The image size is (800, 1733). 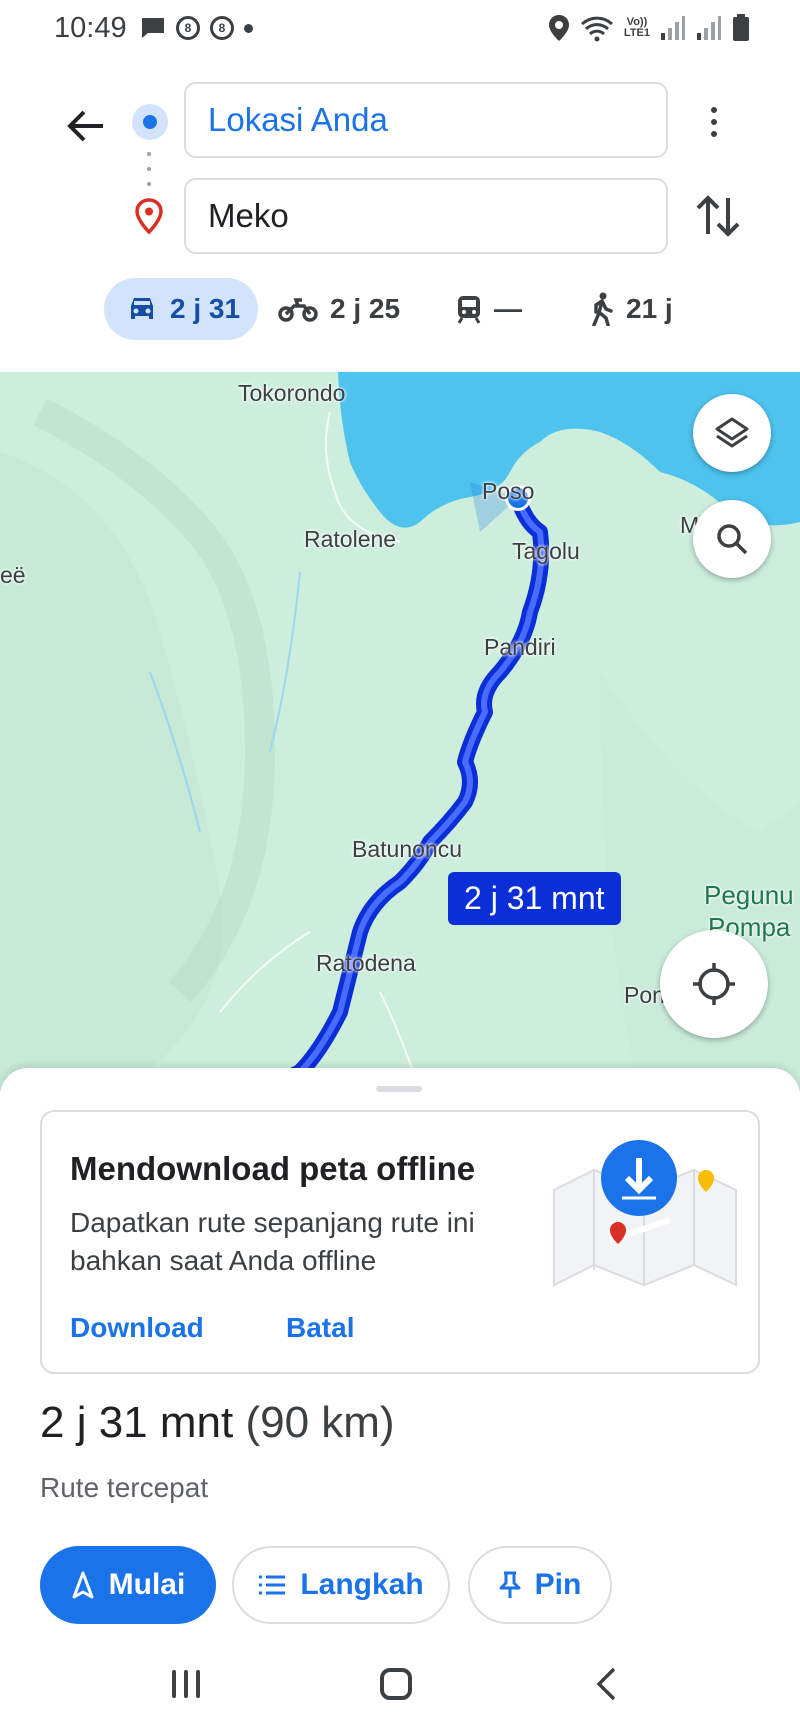 What do you see at coordinates (749, 895) in the screenshot?
I see `map-label: Pegunu` at bounding box center [749, 895].